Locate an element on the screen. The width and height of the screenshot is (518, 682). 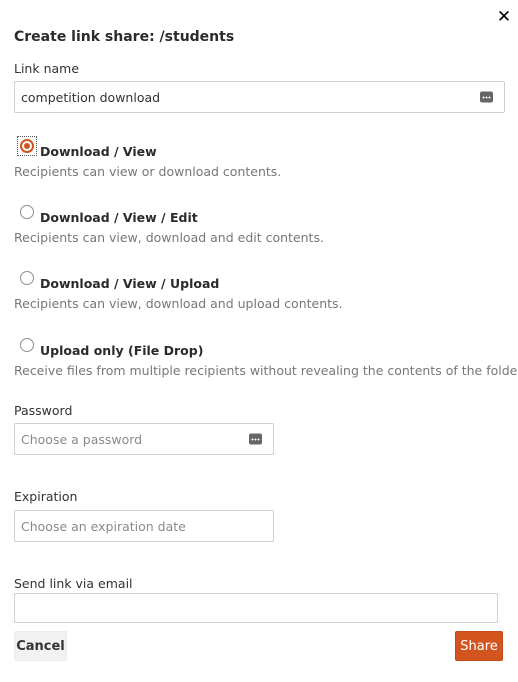
expiration-placeholder: Choose an expiration date is located at coordinates (103, 526).